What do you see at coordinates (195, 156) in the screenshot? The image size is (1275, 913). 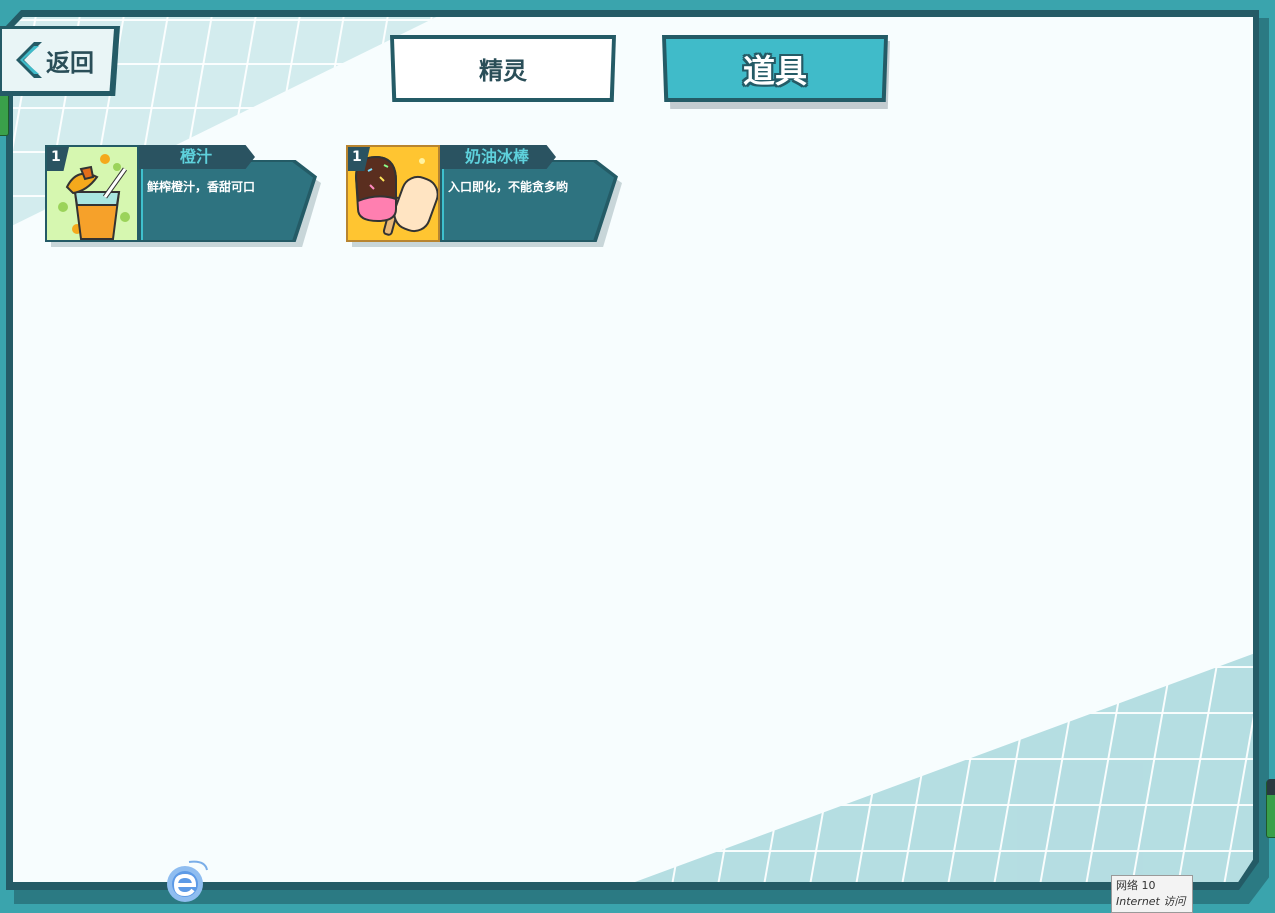 I see `item-name: 橙汁` at bounding box center [195, 156].